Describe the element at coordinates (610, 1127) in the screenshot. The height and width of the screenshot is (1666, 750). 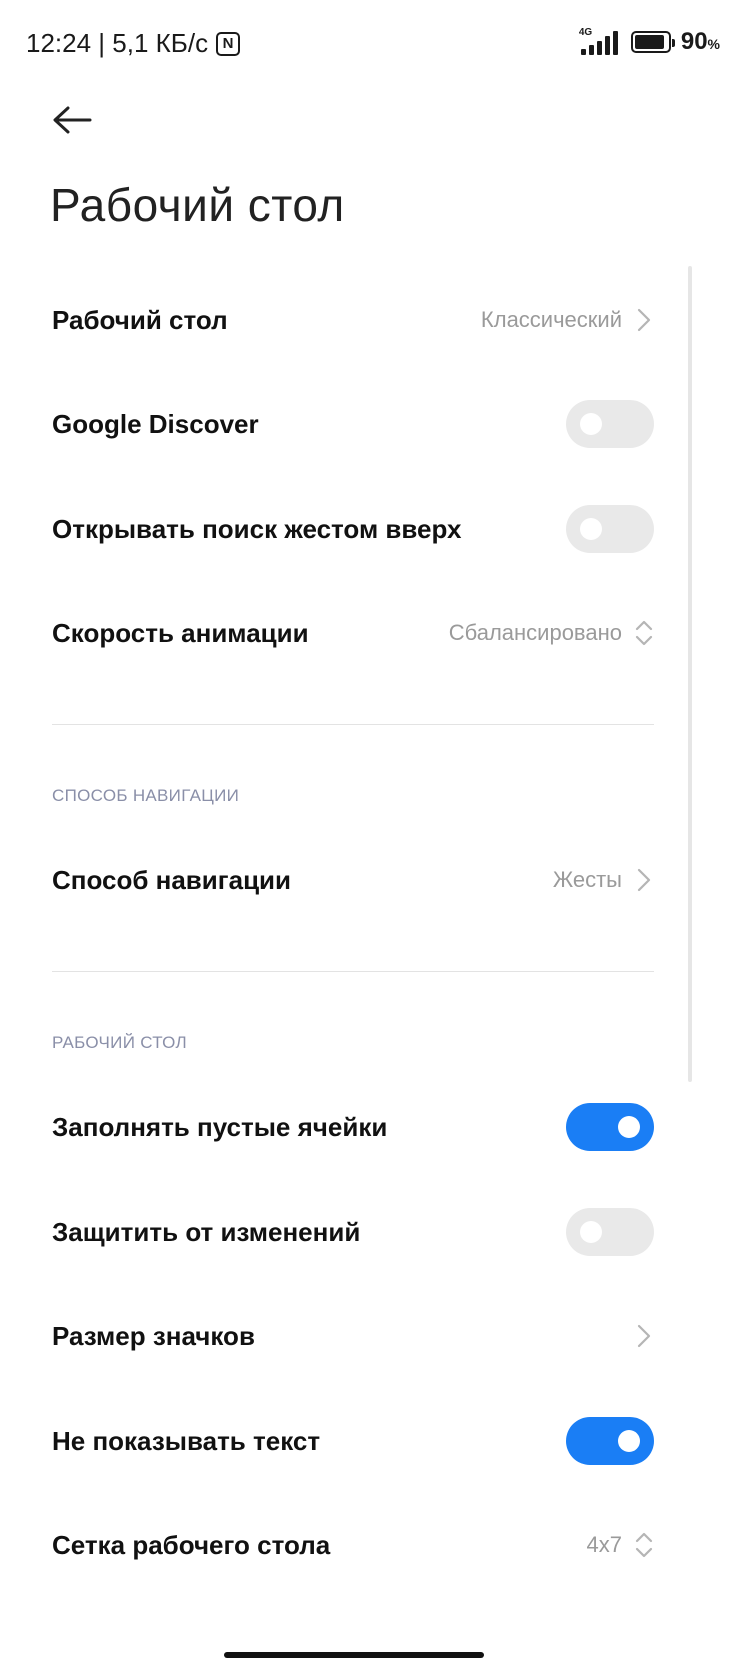
I see `fill-empty-cells-toggle` at that location.